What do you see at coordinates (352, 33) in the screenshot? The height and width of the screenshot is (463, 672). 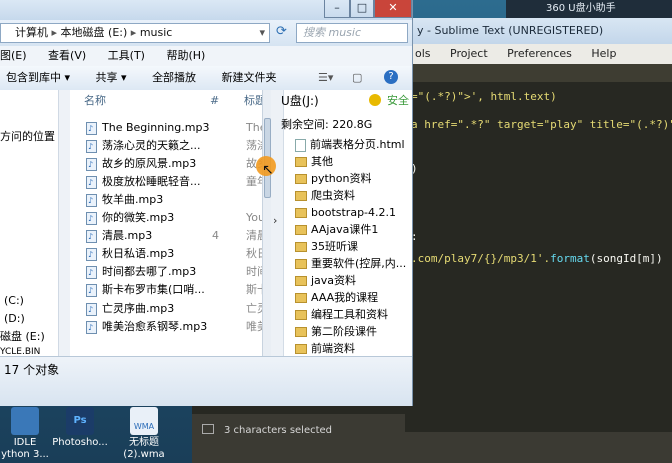 I see `search-input: 搜索 music` at bounding box center [352, 33].